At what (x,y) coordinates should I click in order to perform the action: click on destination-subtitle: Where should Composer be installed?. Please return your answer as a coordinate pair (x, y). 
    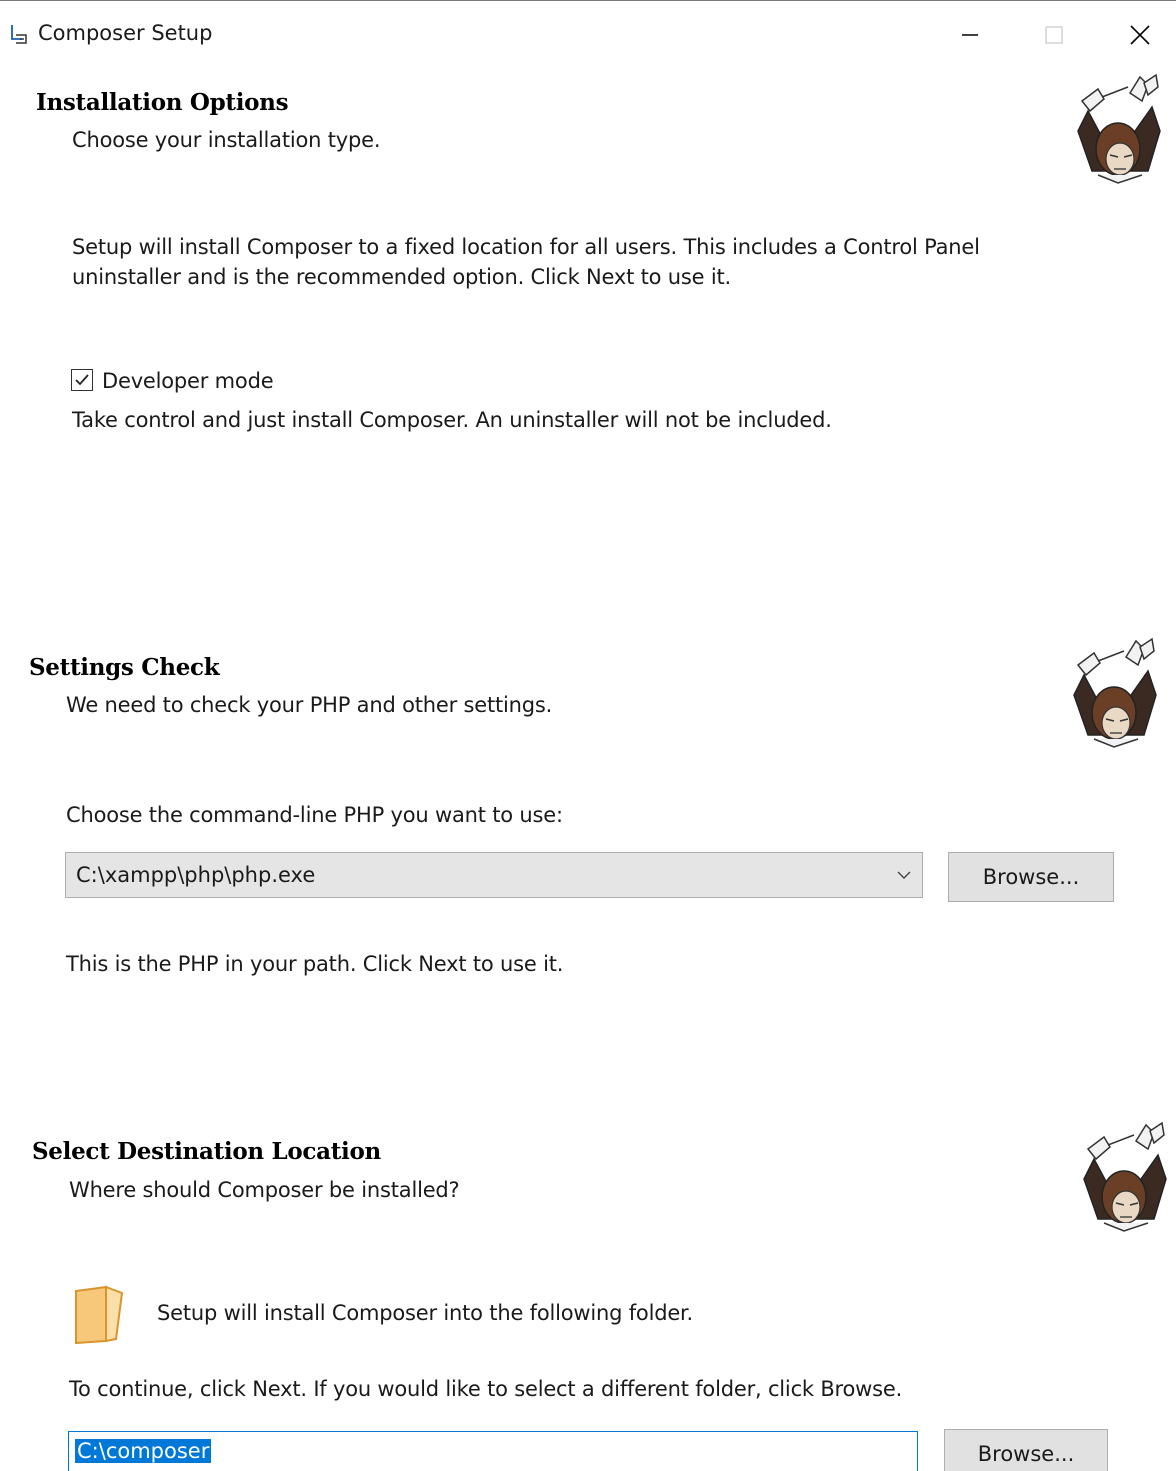
    Looking at the image, I should click on (264, 1190).